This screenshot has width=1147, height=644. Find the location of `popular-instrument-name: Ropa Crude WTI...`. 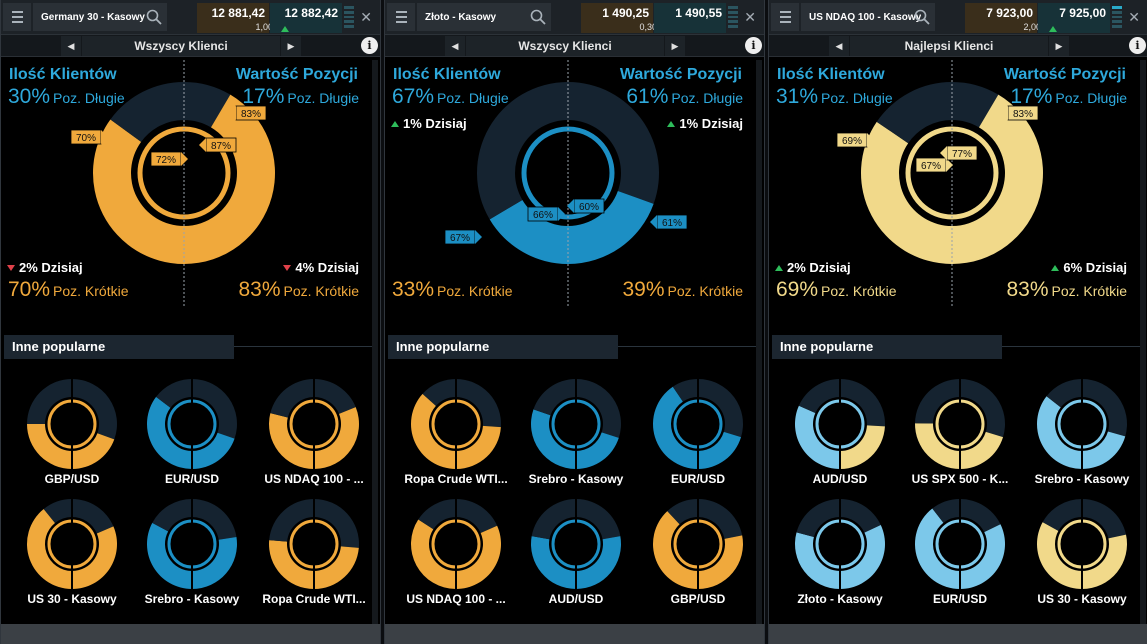

popular-instrument-name: Ropa Crude WTI... is located at coordinates (314, 599).